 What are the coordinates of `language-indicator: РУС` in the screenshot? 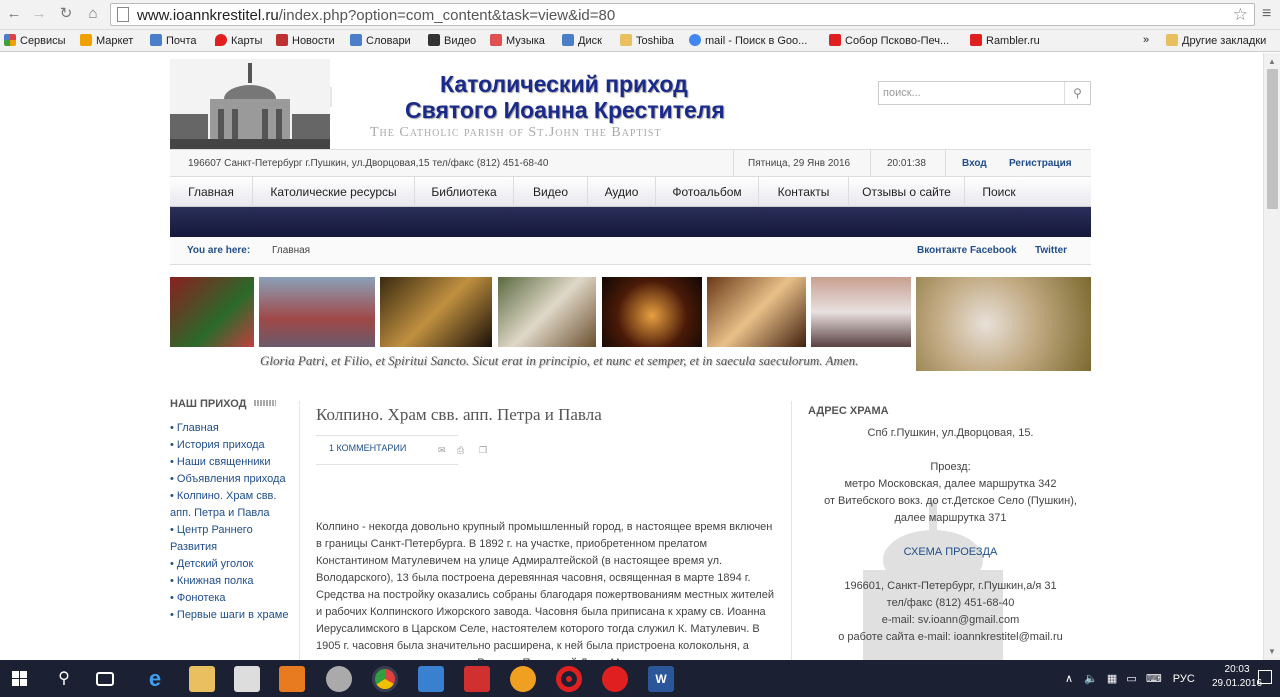 It's located at (1184, 679).